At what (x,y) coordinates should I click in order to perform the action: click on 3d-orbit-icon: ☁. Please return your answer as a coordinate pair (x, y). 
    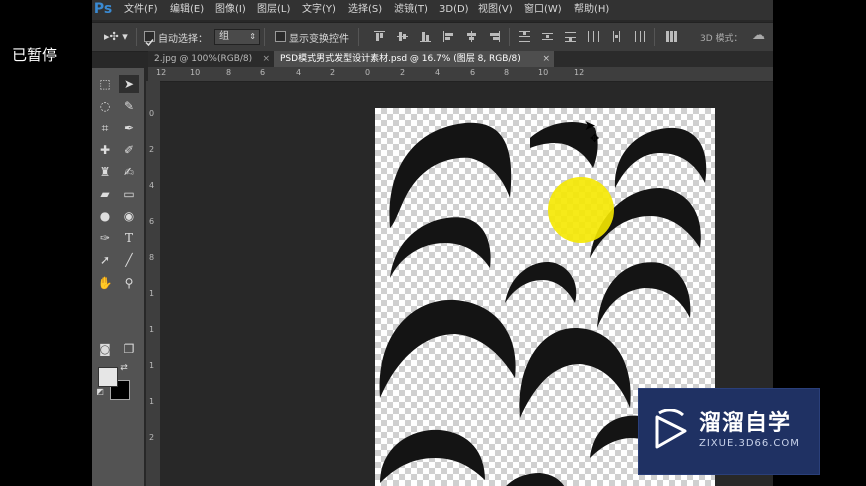
    Looking at the image, I should click on (758, 35).